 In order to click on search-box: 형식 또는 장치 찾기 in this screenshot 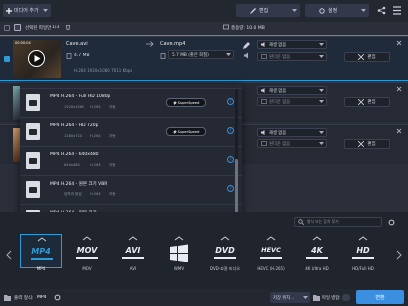, I will do `click(338, 222)`.